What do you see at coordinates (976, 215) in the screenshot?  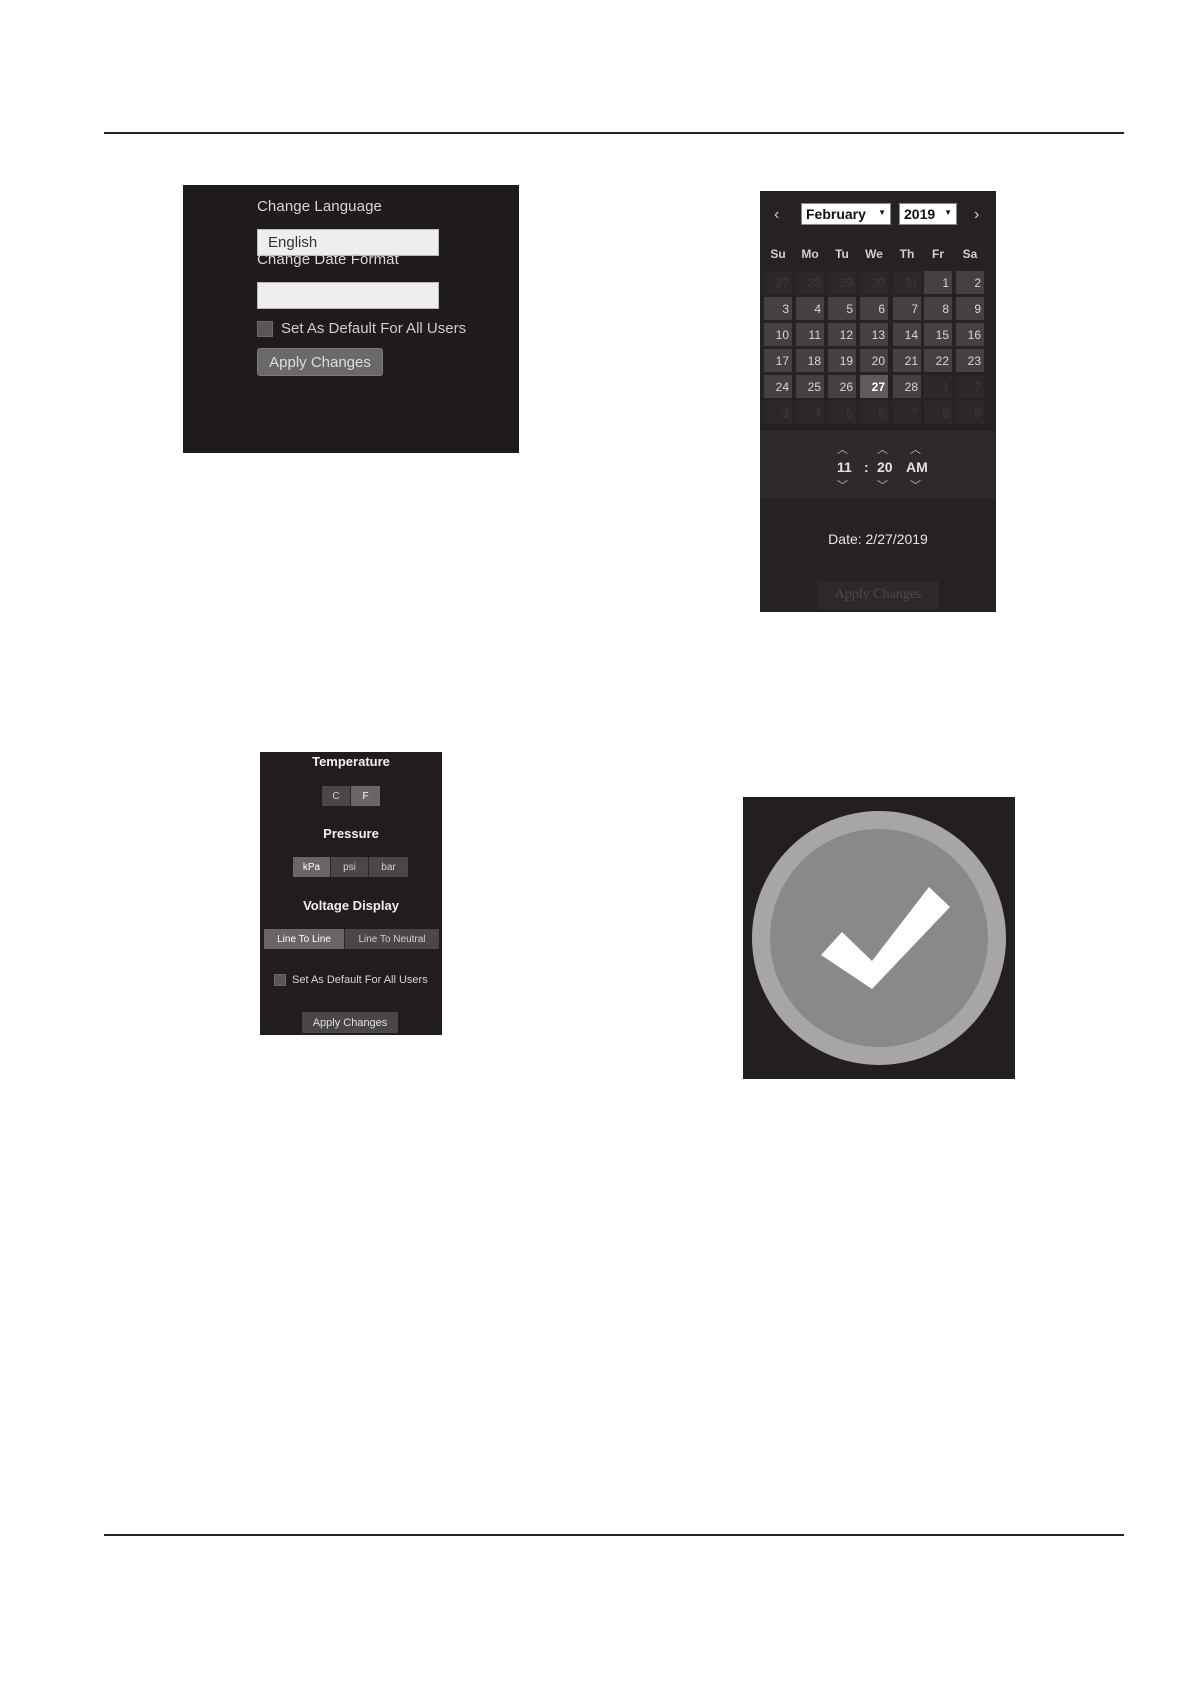 I see `next-month-icon: ›` at bounding box center [976, 215].